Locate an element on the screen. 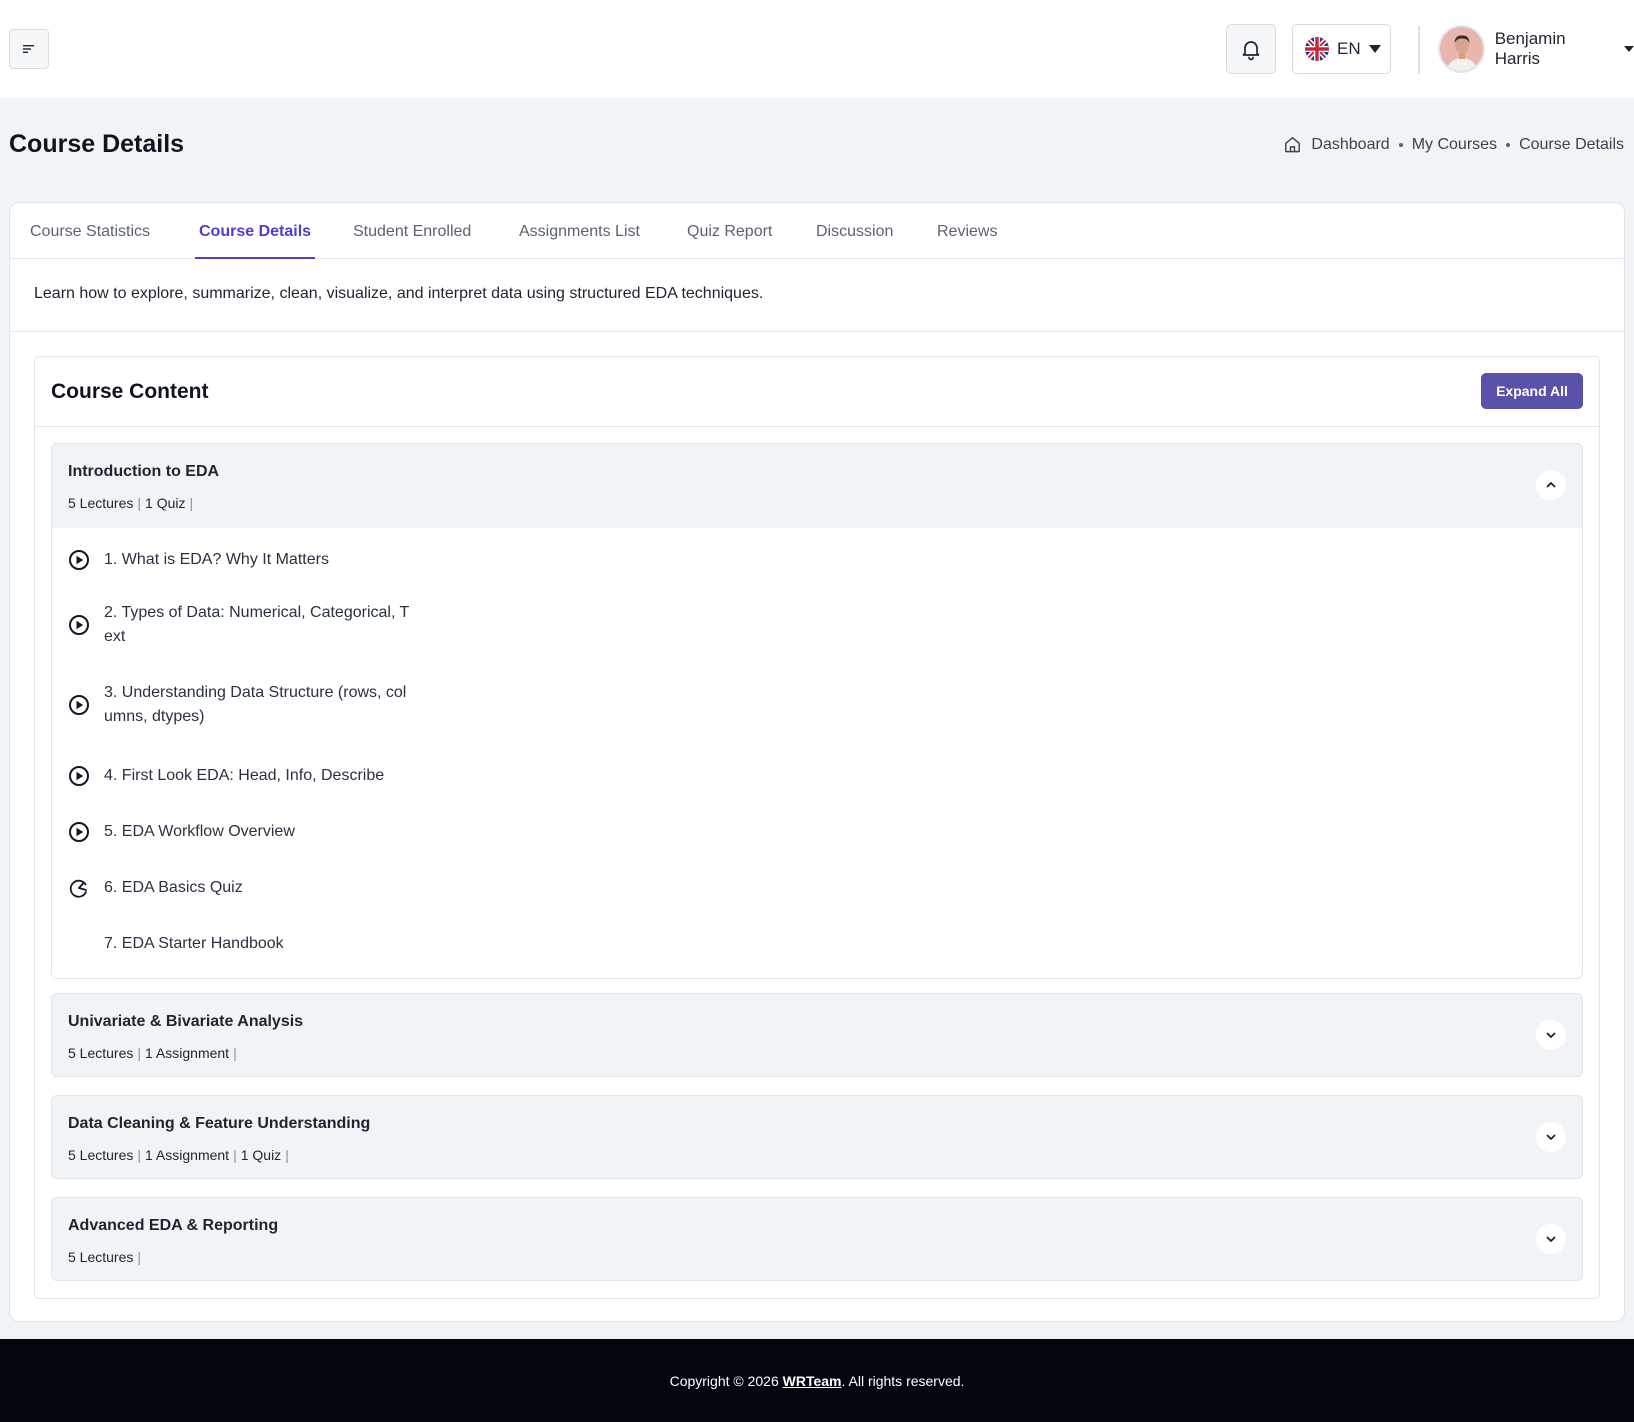  bell-icon is located at coordinates (1251, 51).